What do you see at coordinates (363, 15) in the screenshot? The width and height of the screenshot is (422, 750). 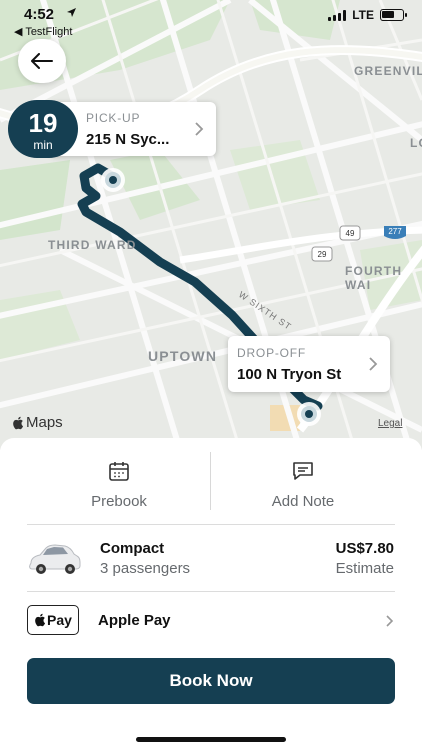 I see `network-label: LTE` at bounding box center [363, 15].